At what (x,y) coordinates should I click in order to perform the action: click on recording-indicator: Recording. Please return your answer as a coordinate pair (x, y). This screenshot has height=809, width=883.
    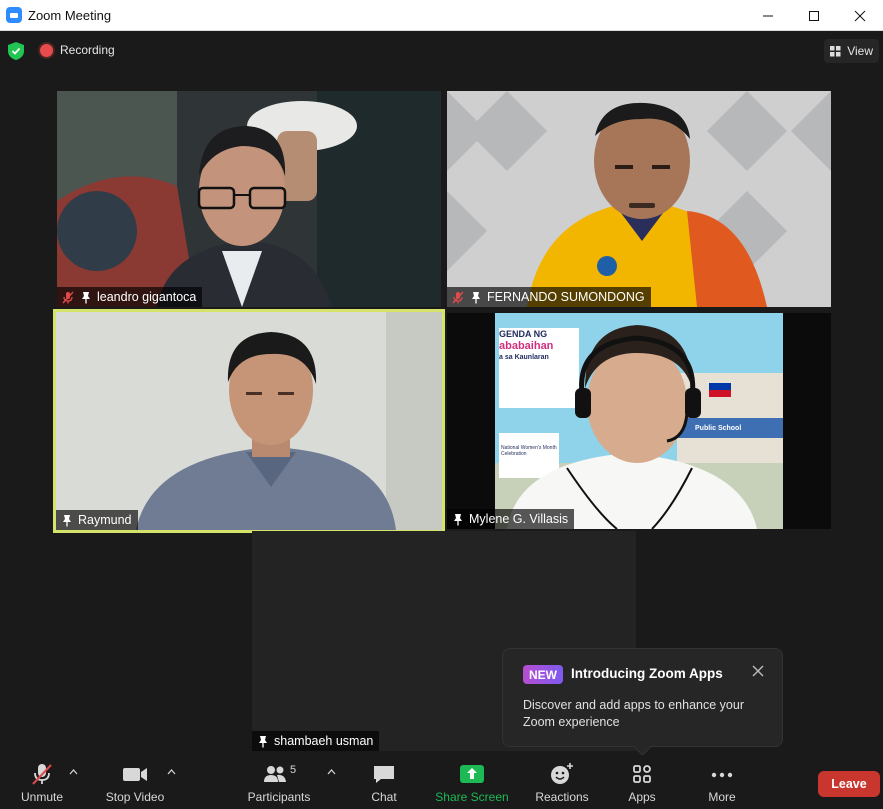
    Looking at the image, I should click on (77, 50).